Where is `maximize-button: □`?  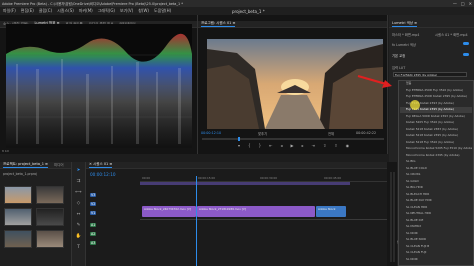 maximize-button: □ is located at coordinates (463, 3).